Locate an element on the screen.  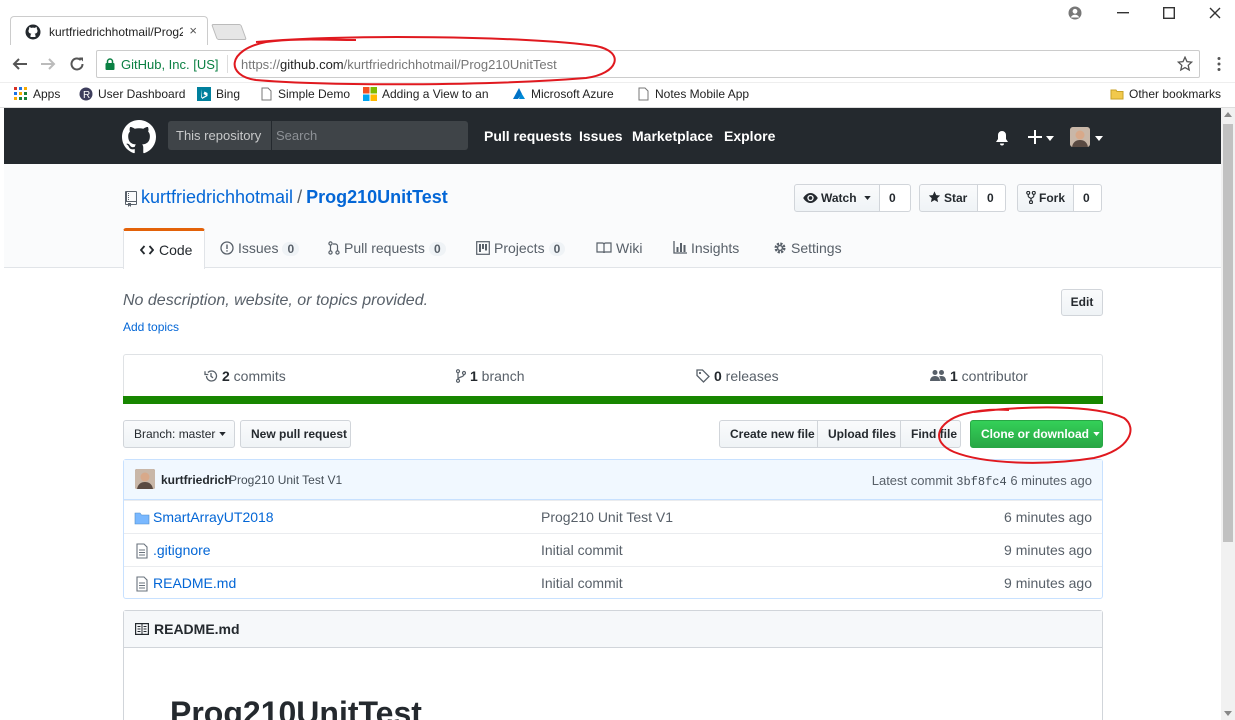
page-scrollbar is located at coordinates (1228, 414).